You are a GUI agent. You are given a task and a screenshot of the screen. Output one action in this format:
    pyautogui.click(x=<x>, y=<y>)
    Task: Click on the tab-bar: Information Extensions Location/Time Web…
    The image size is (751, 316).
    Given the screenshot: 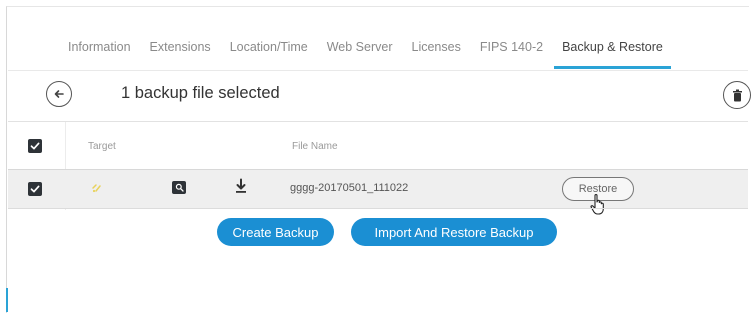 What is the action you would take?
    pyautogui.click(x=367, y=52)
    